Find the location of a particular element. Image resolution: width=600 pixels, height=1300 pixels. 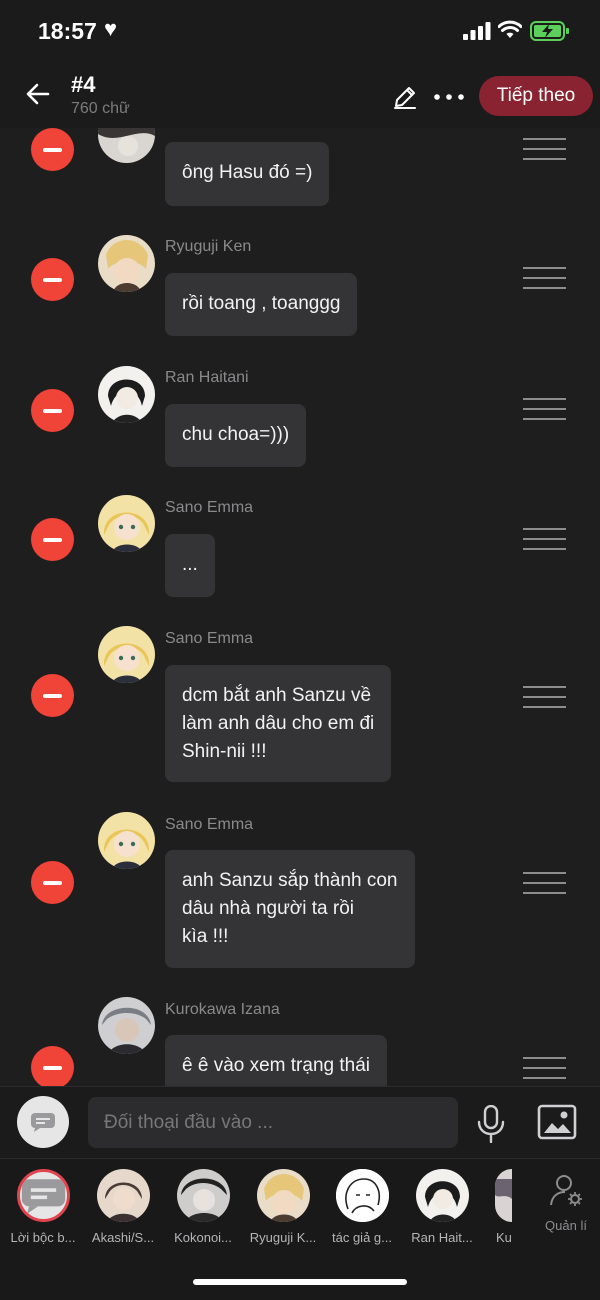

character-item: Ku is located at coordinates (497, 1207).